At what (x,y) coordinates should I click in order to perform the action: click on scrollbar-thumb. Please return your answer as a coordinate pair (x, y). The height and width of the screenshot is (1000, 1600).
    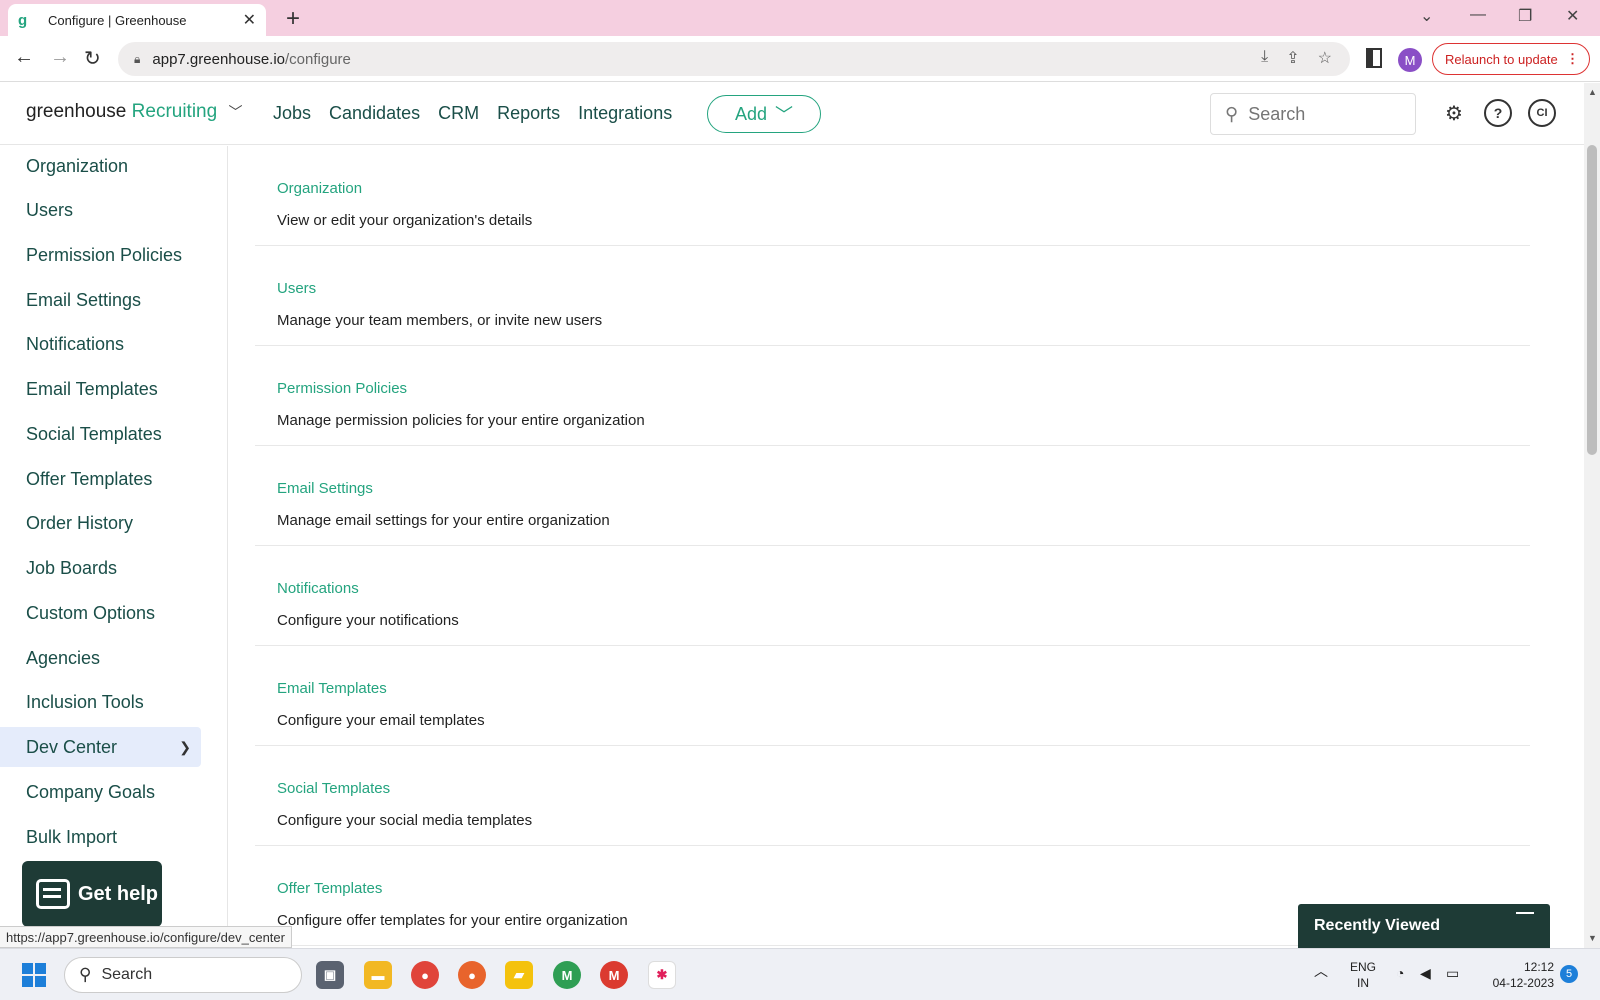
    Looking at the image, I should click on (1592, 300).